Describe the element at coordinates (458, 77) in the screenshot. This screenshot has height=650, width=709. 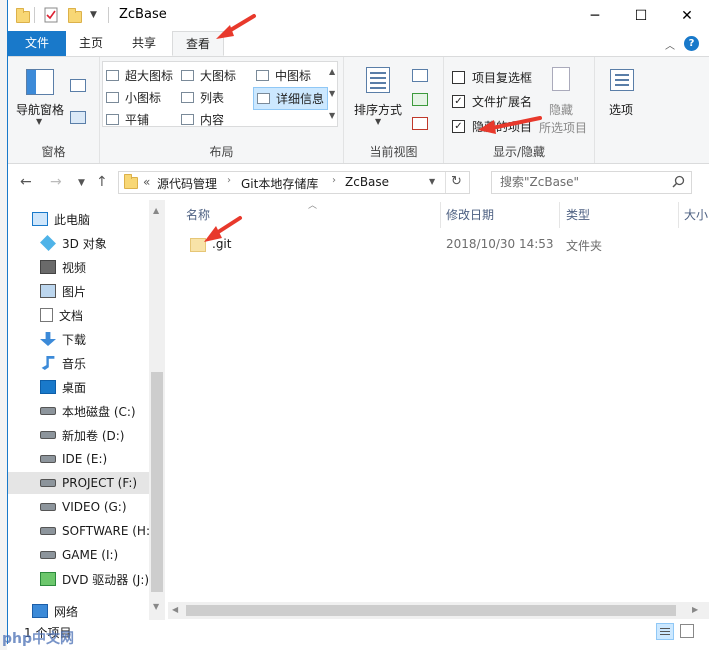
I see `checkbox-unchecked` at that location.